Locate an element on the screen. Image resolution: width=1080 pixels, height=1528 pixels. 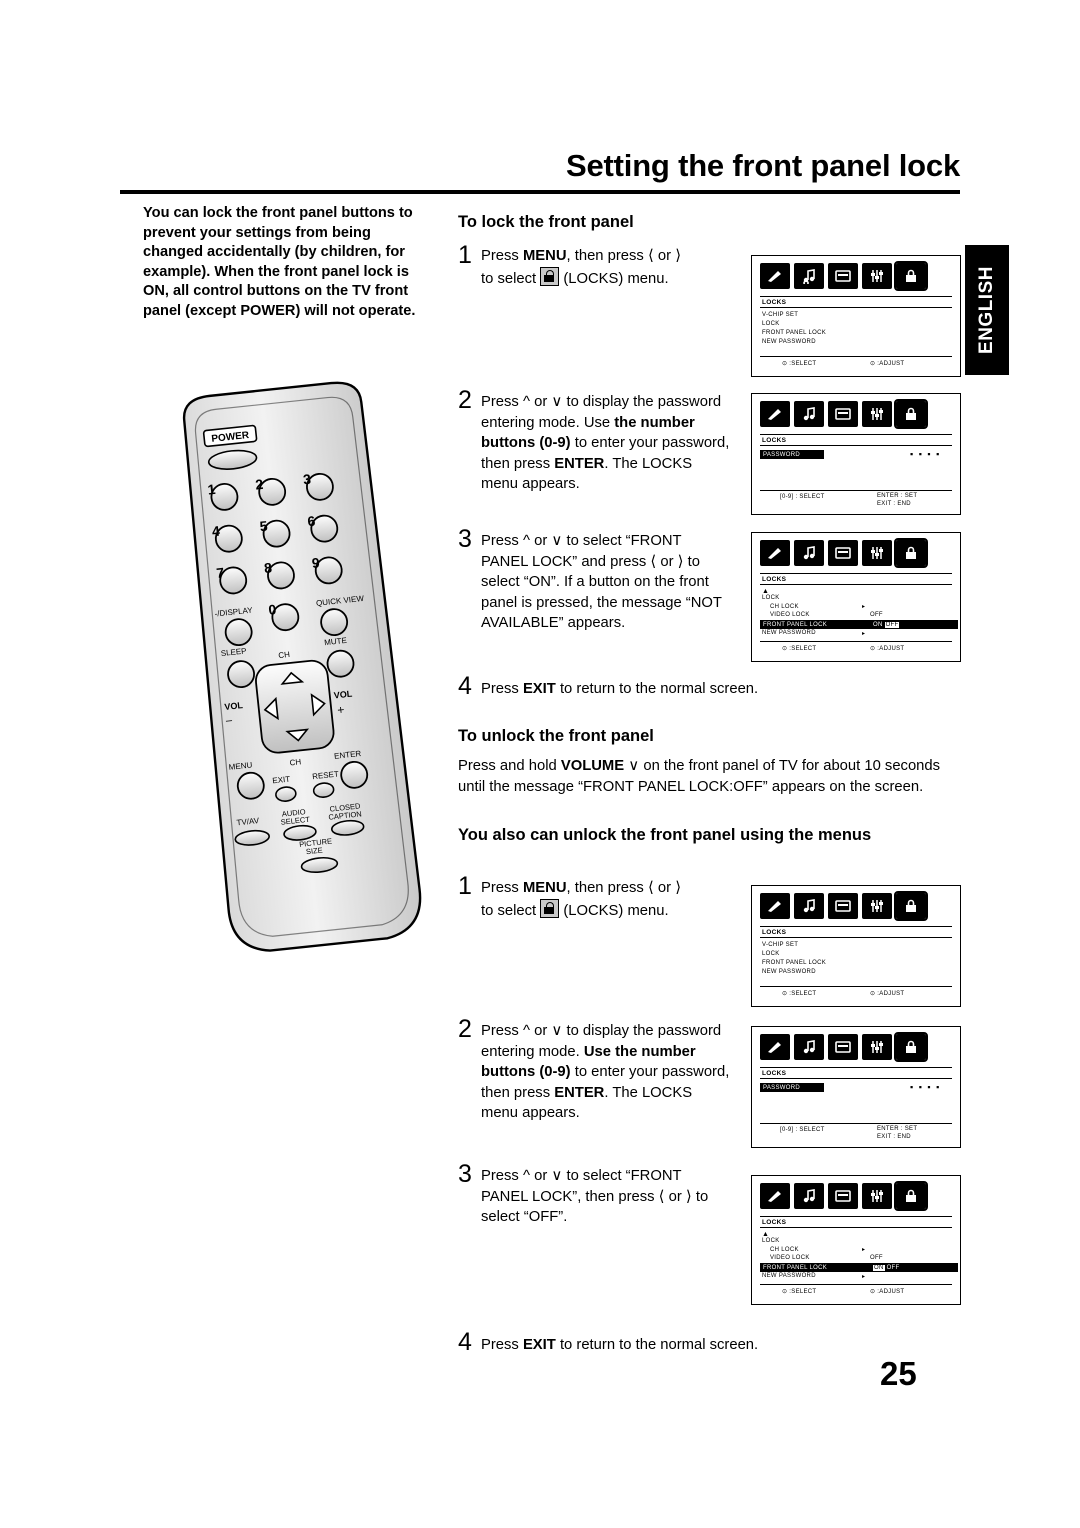
menu-step-2-number: 2 is located at coordinates (465, 1029).